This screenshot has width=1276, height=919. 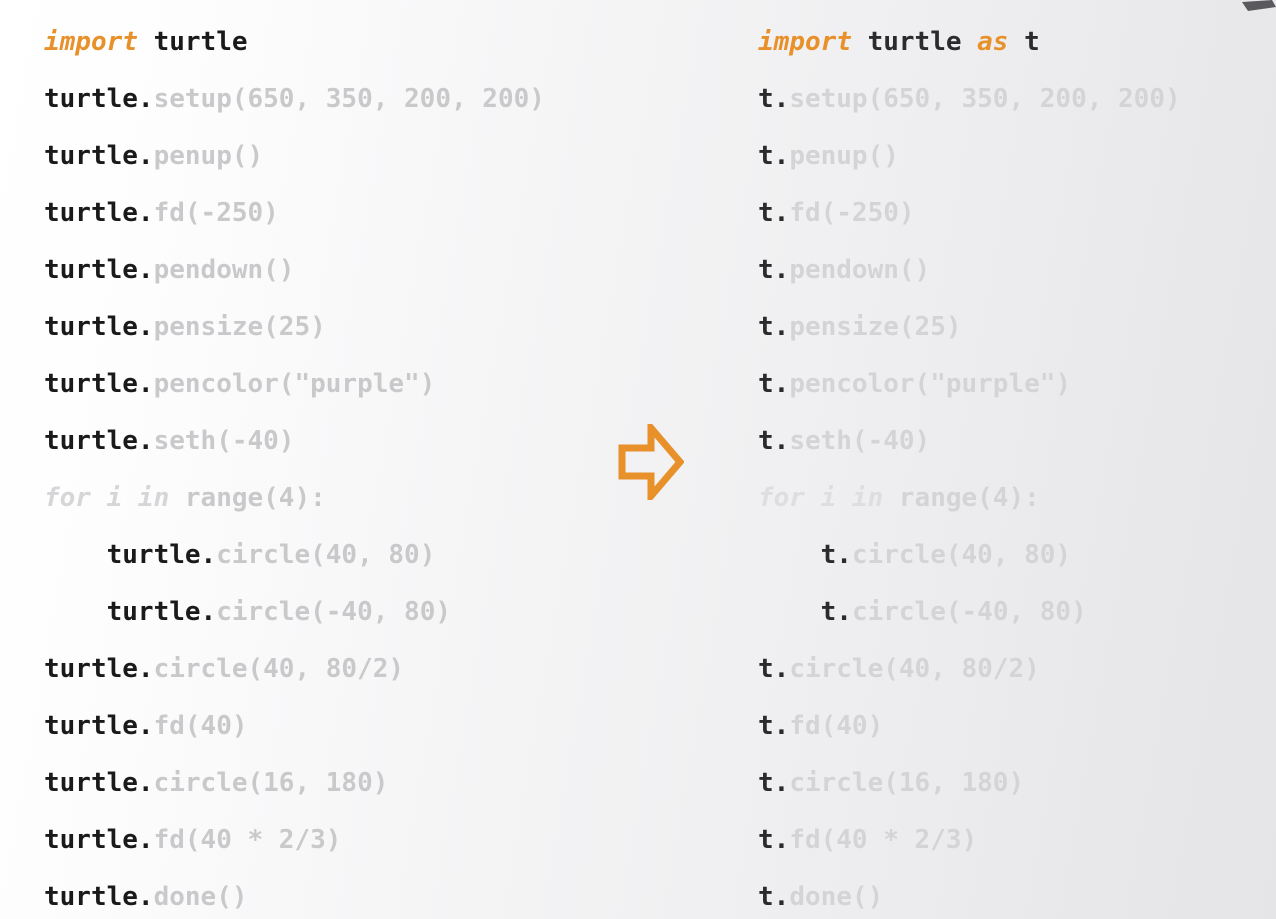 I want to click on code-line: turtle.fd(40 * 2/3), so click(x=294, y=840).